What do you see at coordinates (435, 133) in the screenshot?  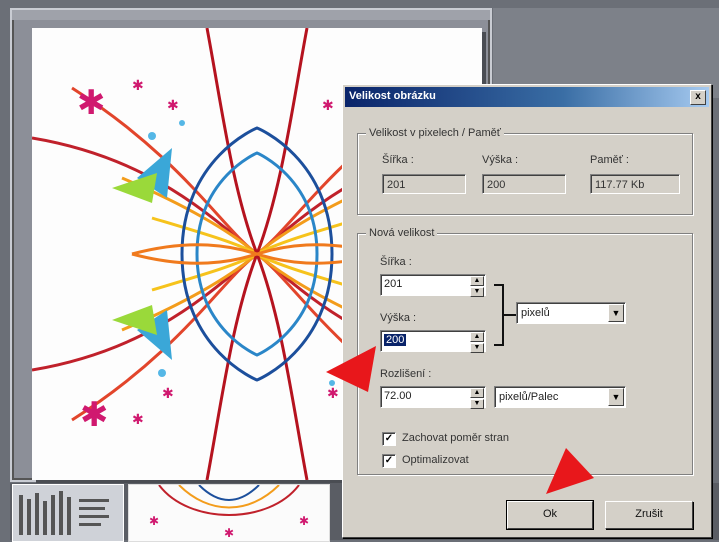 I see `pixel-size-memory-legend: Velikost v pixelech / Paměť` at bounding box center [435, 133].